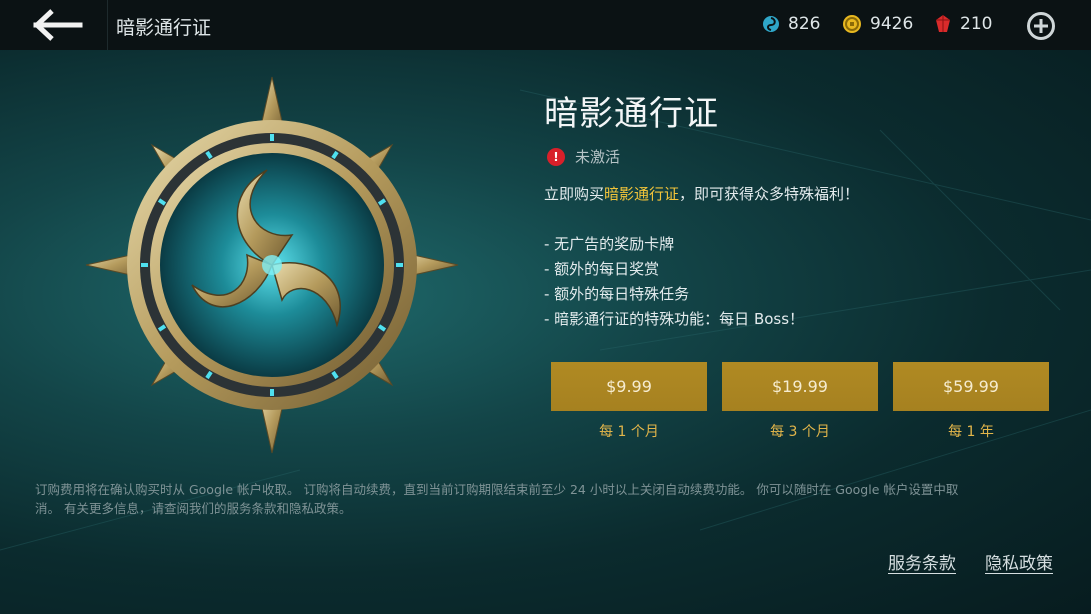 This screenshot has width=1091, height=614. I want to click on title-divider, so click(107, 25).